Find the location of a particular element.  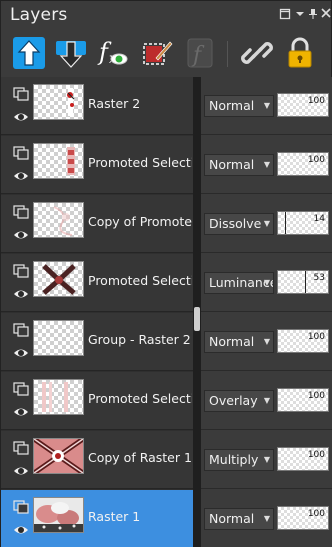

dropdown-icon is located at coordinates (300, 15).